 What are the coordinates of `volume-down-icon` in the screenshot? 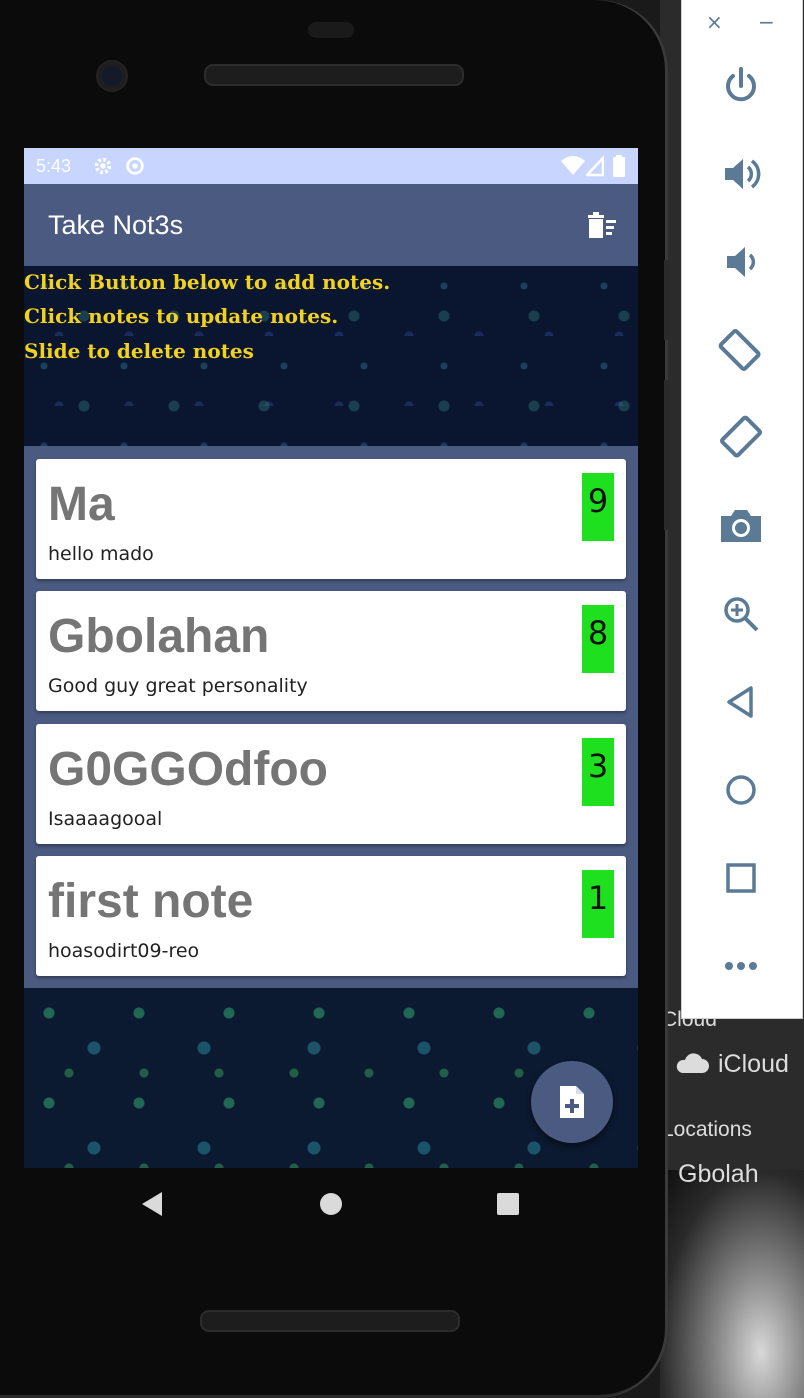 It's located at (741, 262).